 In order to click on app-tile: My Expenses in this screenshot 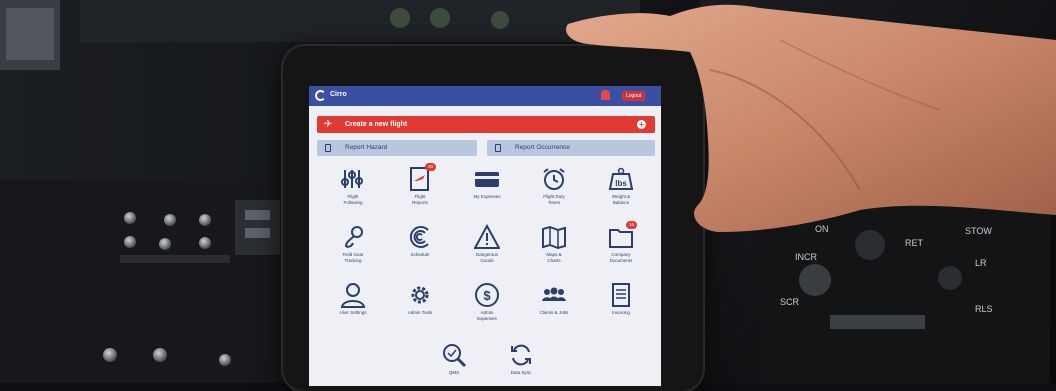, I will do `click(487, 183)`.